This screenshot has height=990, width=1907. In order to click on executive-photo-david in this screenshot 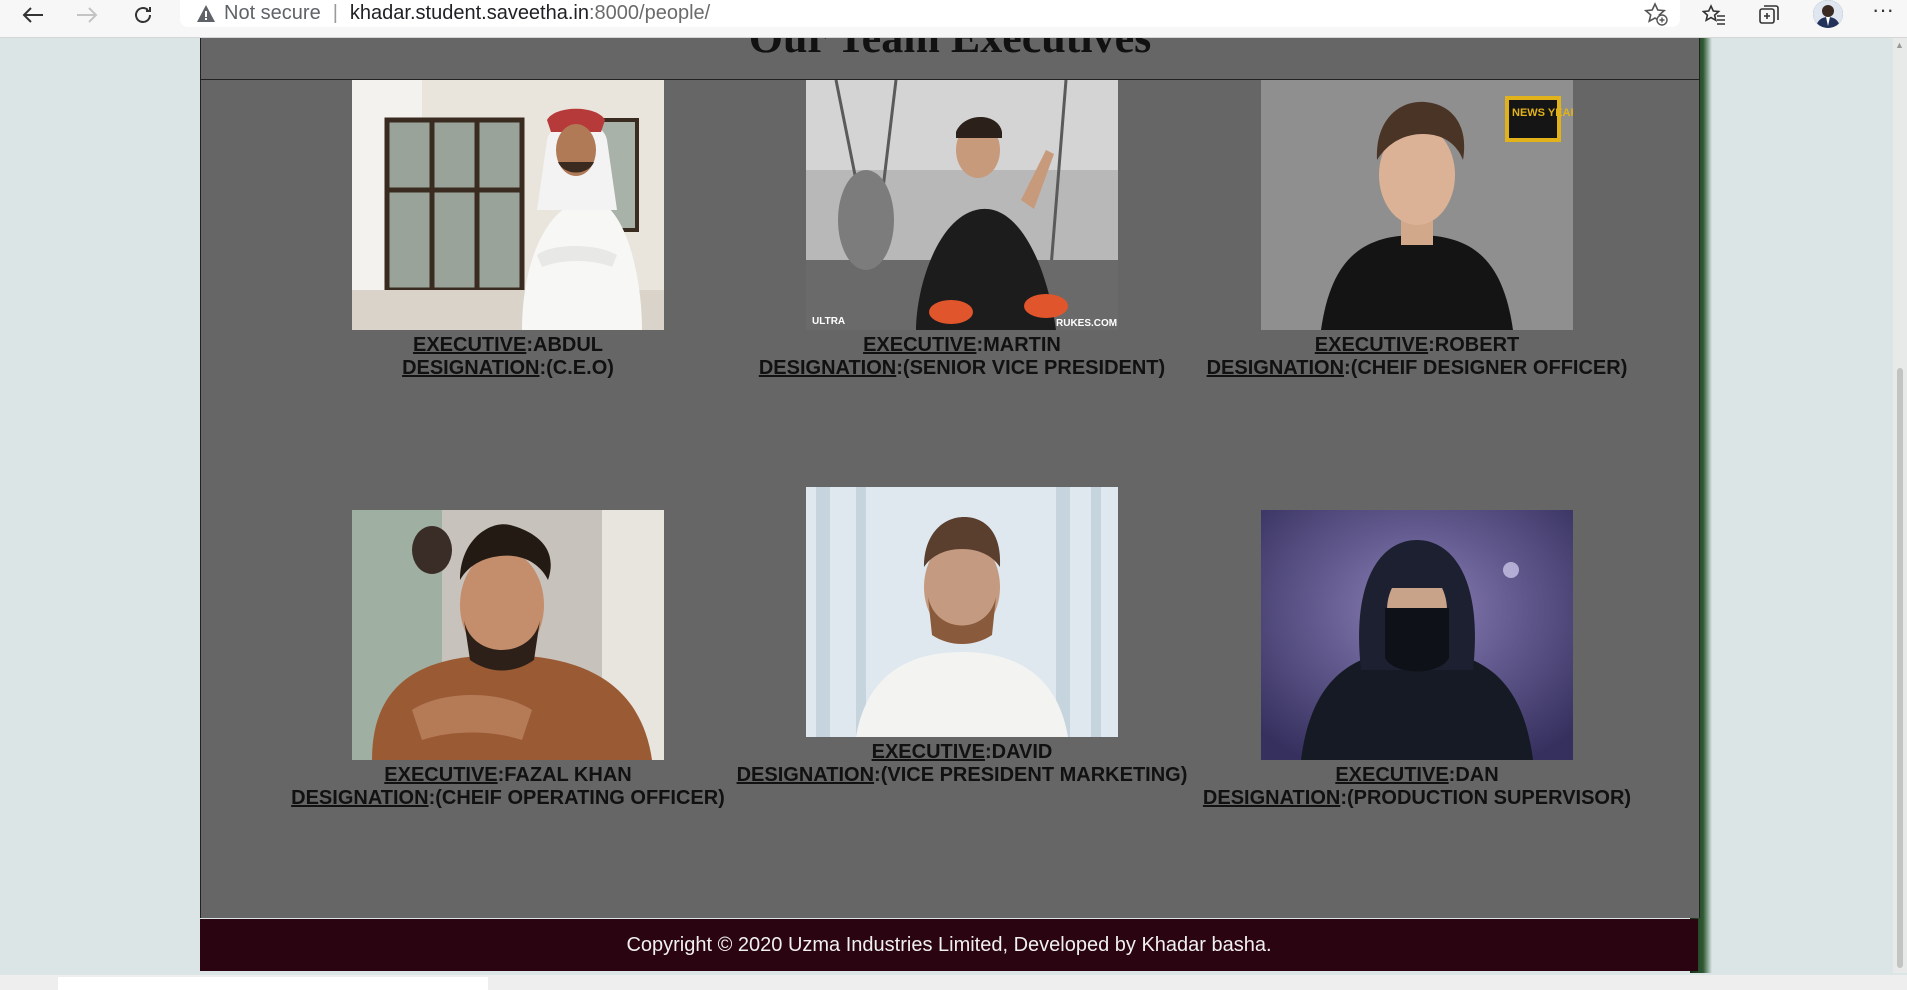, I will do `click(962, 612)`.